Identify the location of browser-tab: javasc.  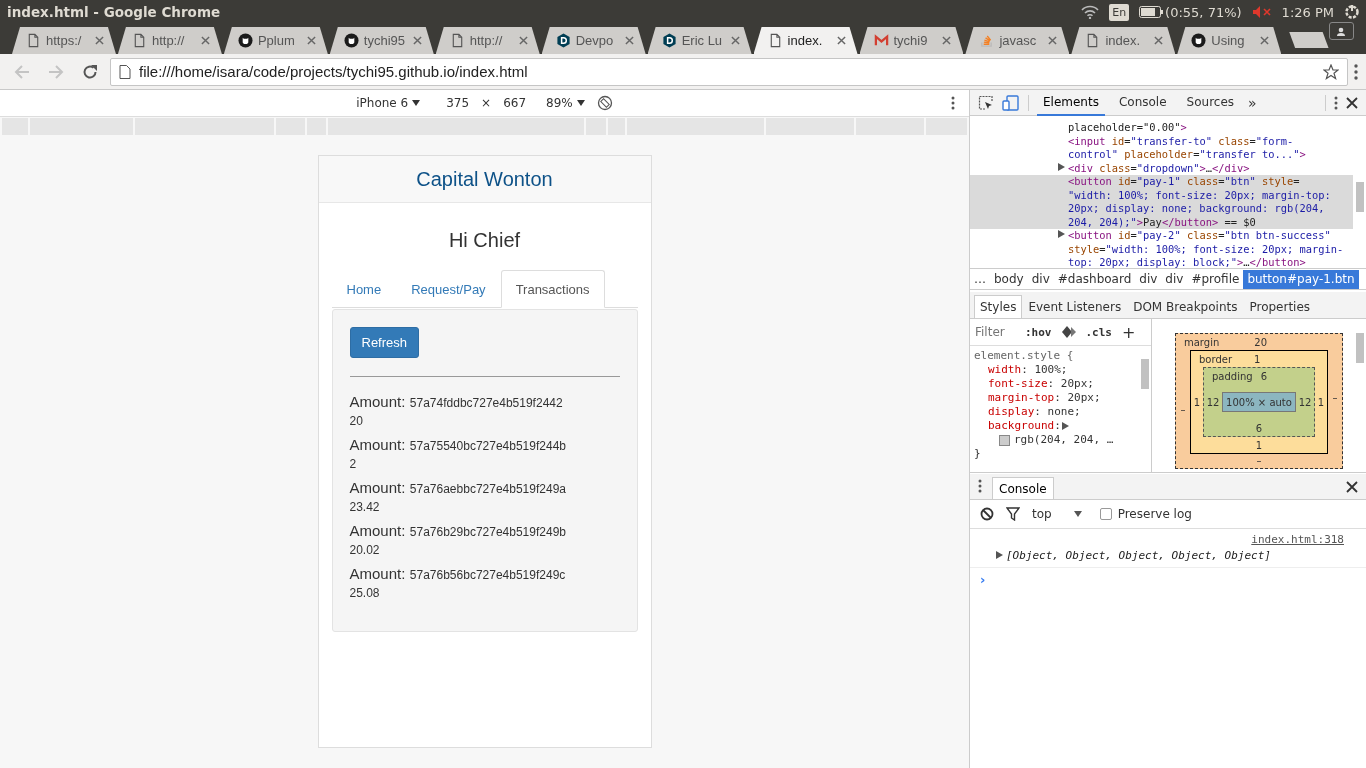
(1017, 40).